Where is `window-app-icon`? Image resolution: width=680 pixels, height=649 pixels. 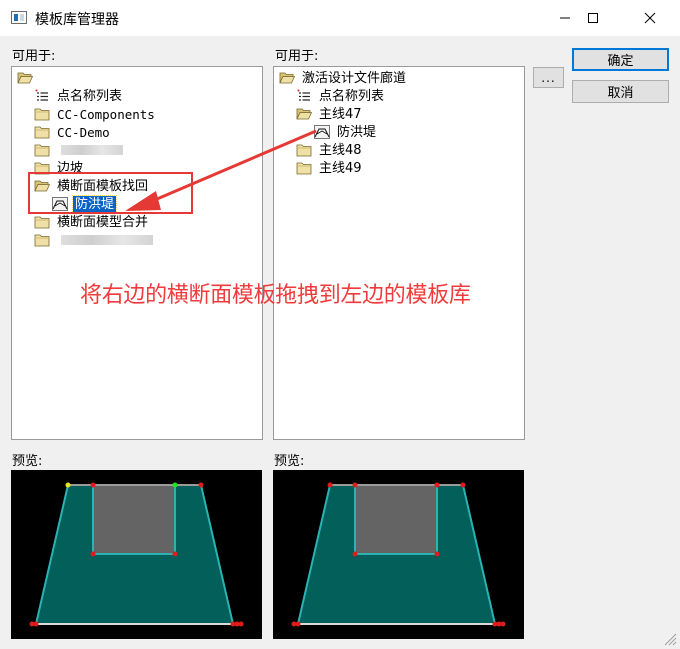
window-app-icon is located at coordinates (19, 17).